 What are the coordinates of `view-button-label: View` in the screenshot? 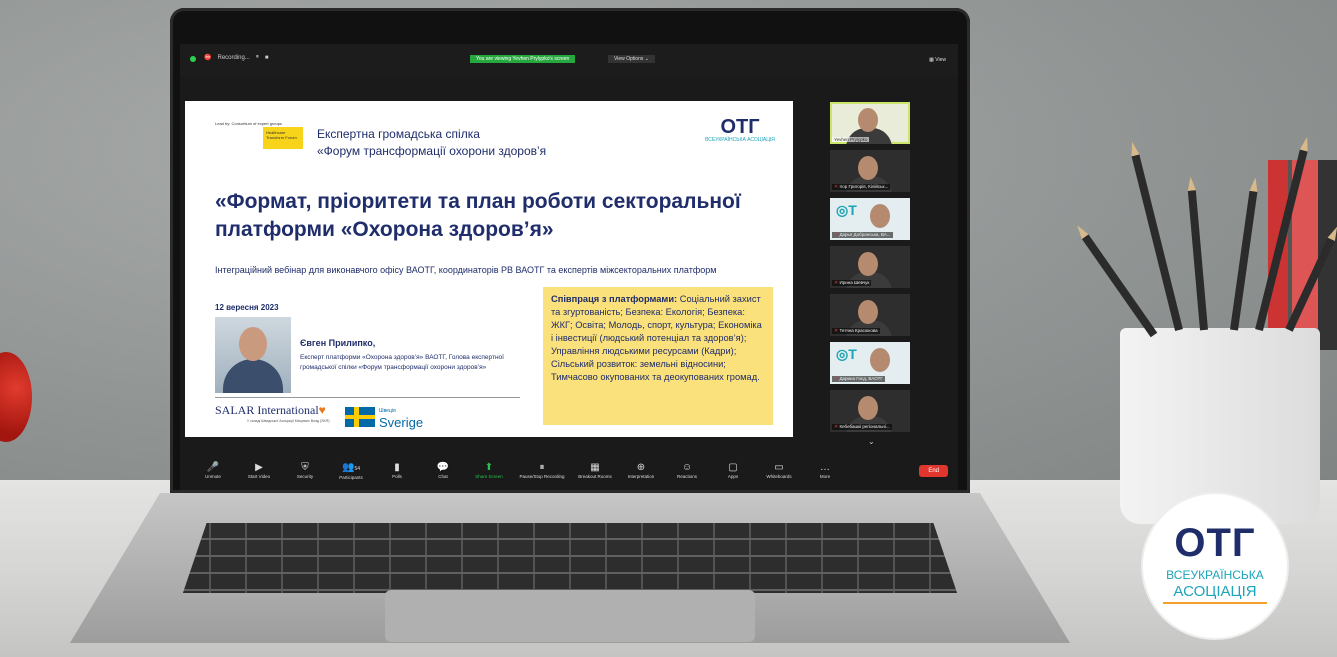 It's located at (940, 60).